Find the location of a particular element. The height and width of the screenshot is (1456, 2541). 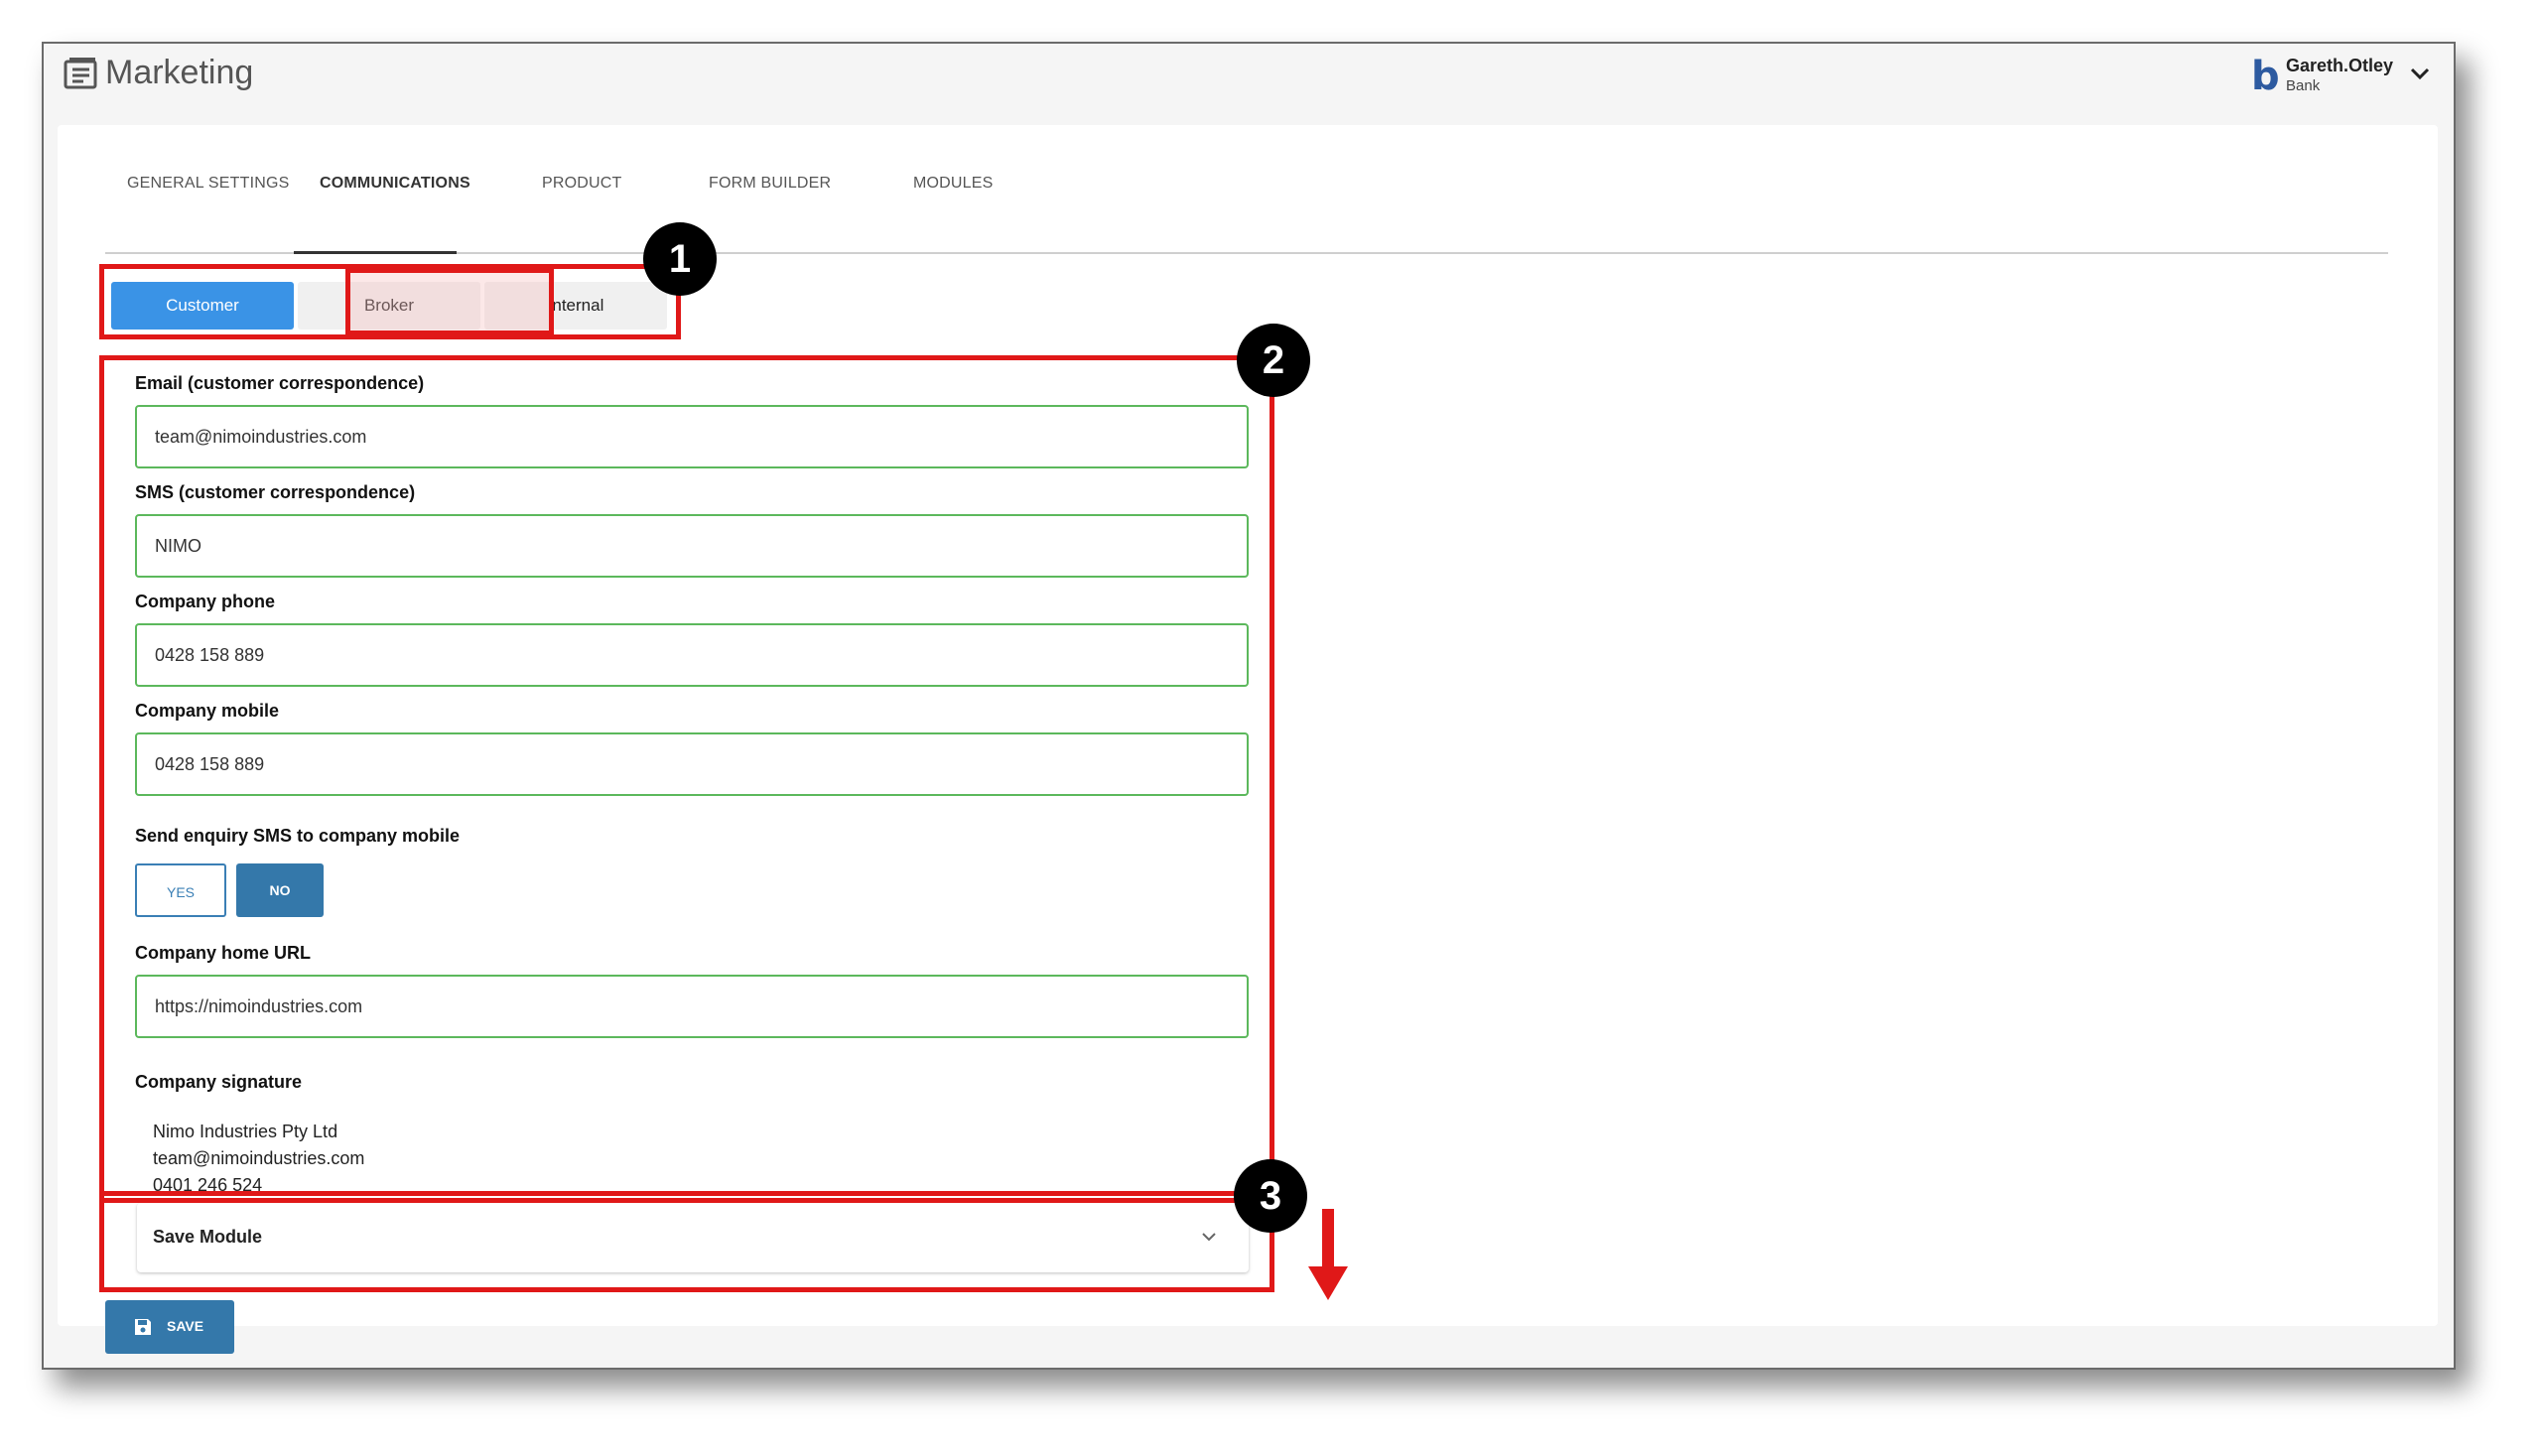

save-button: SAVE is located at coordinates (169, 1327).